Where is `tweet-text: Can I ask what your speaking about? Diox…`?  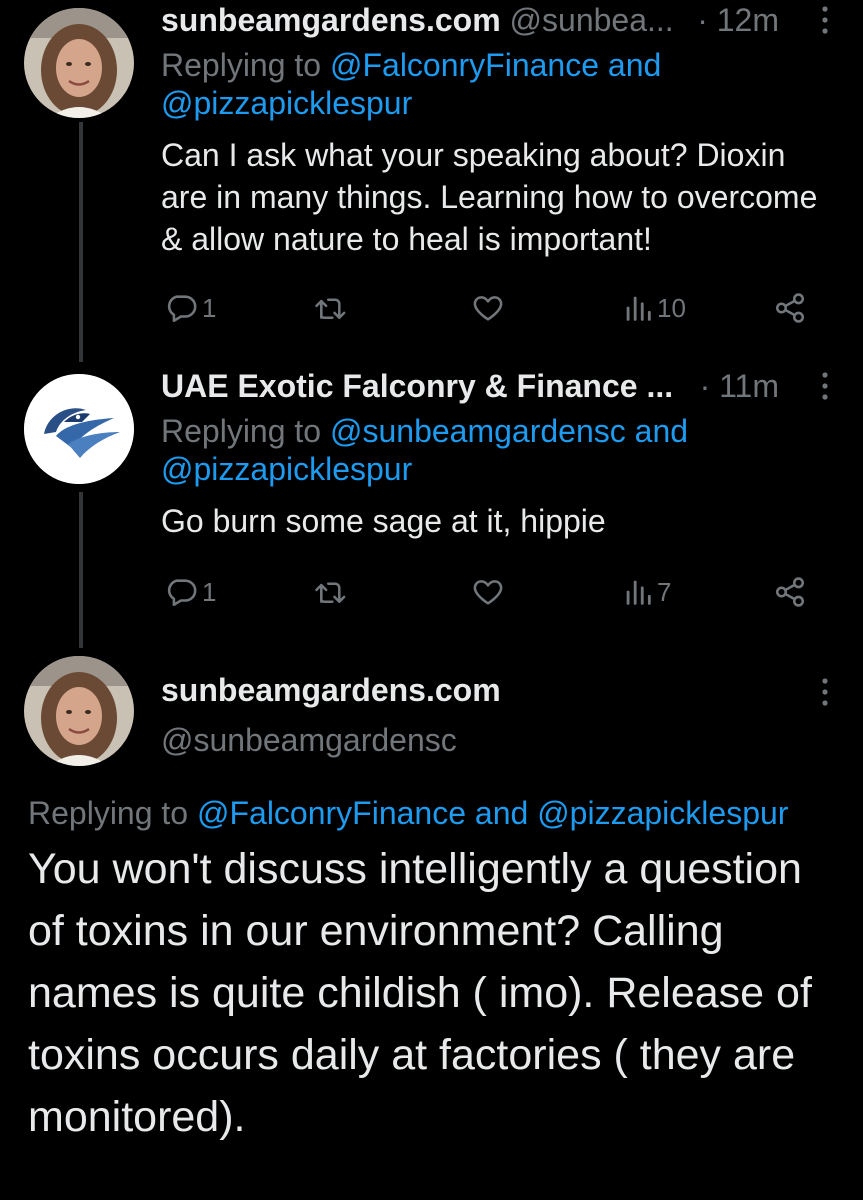 tweet-text: Can I ask what your speaking about? Diox… is located at coordinates (489, 197).